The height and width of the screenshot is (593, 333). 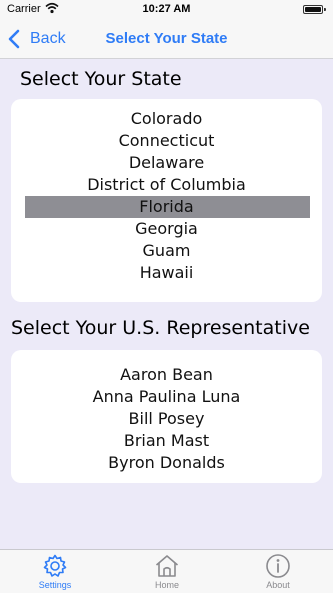 What do you see at coordinates (166, 463) in the screenshot?
I see `picker-row: Byron Donalds` at bounding box center [166, 463].